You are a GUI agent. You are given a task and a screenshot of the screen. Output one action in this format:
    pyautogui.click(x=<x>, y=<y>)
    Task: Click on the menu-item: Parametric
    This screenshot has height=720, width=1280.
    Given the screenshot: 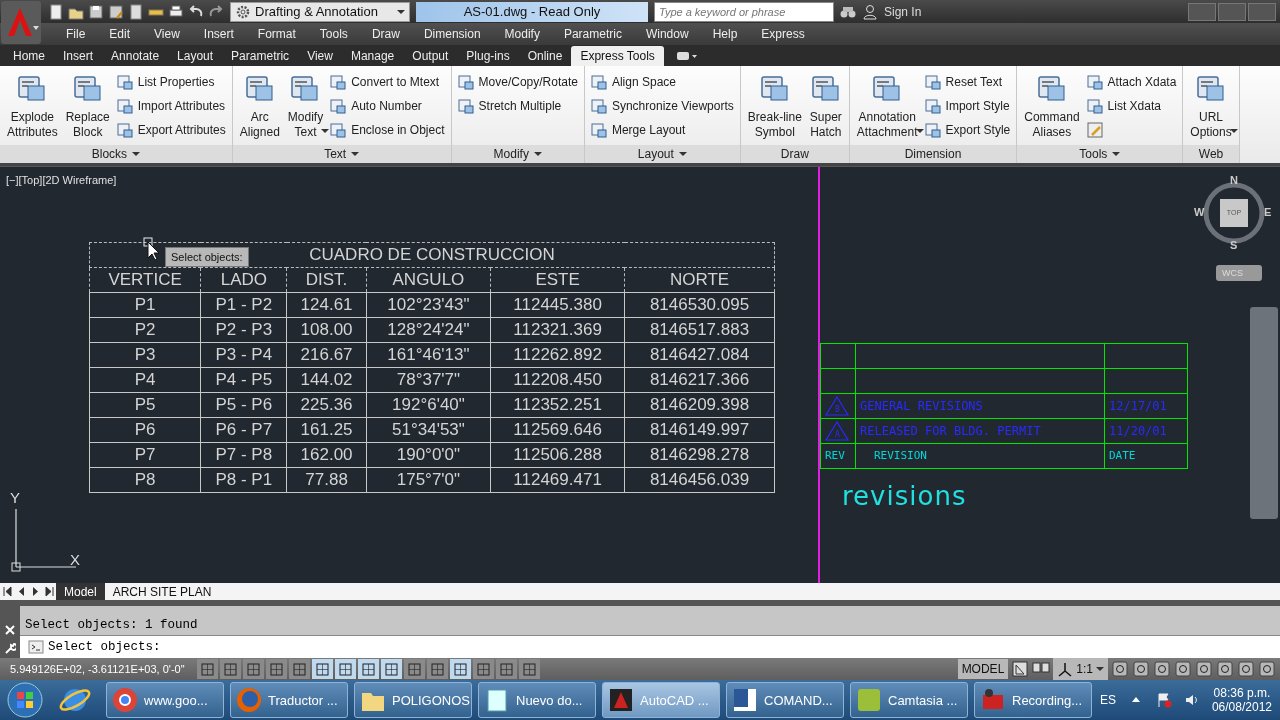 What is the action you would take?
    pyautogui.click(x=592, y=34)
    